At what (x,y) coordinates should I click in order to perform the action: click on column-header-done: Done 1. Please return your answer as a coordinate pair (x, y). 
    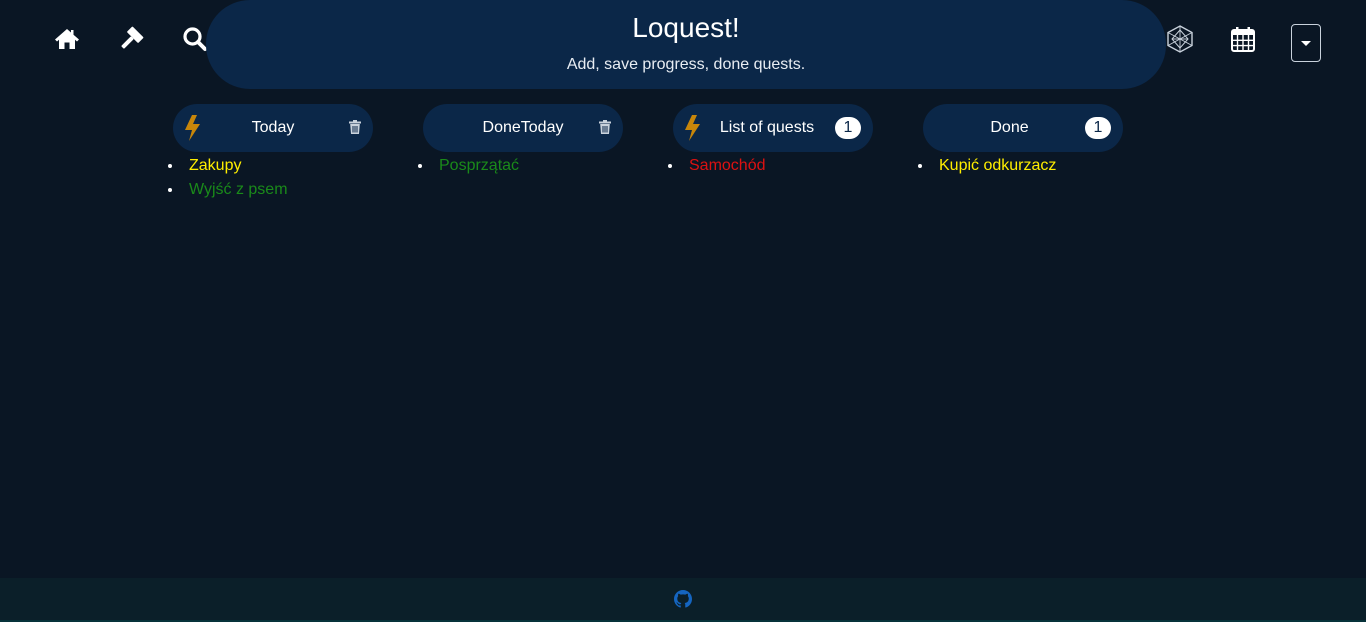
    Looking at the image, I should click on (1023, 128).